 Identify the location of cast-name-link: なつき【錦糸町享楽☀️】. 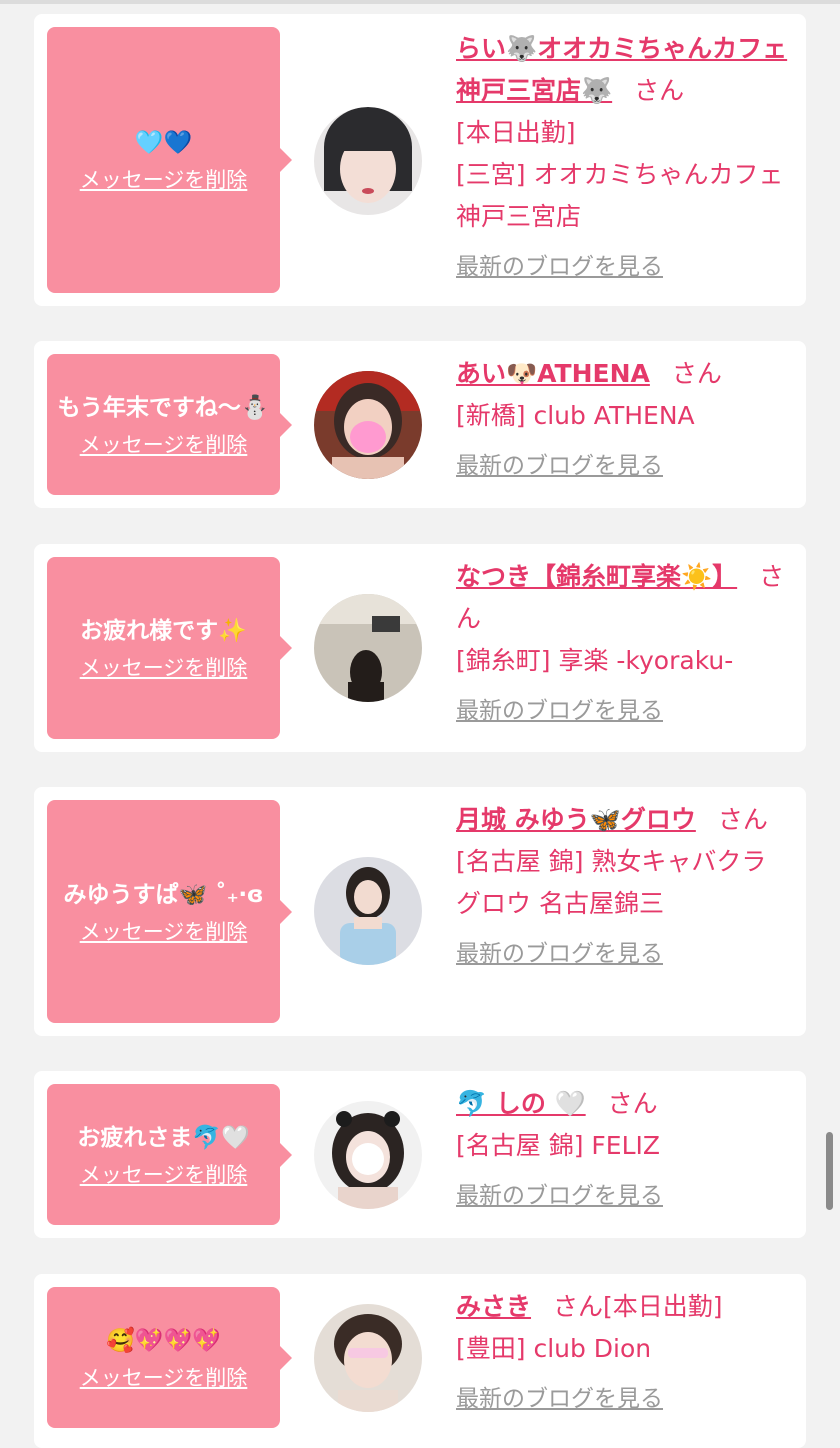
(596, 576).